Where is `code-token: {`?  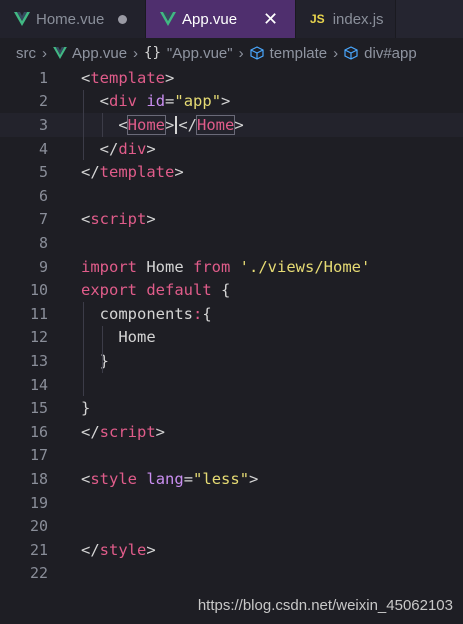
code-token: { is located at coordinates (207, 313).